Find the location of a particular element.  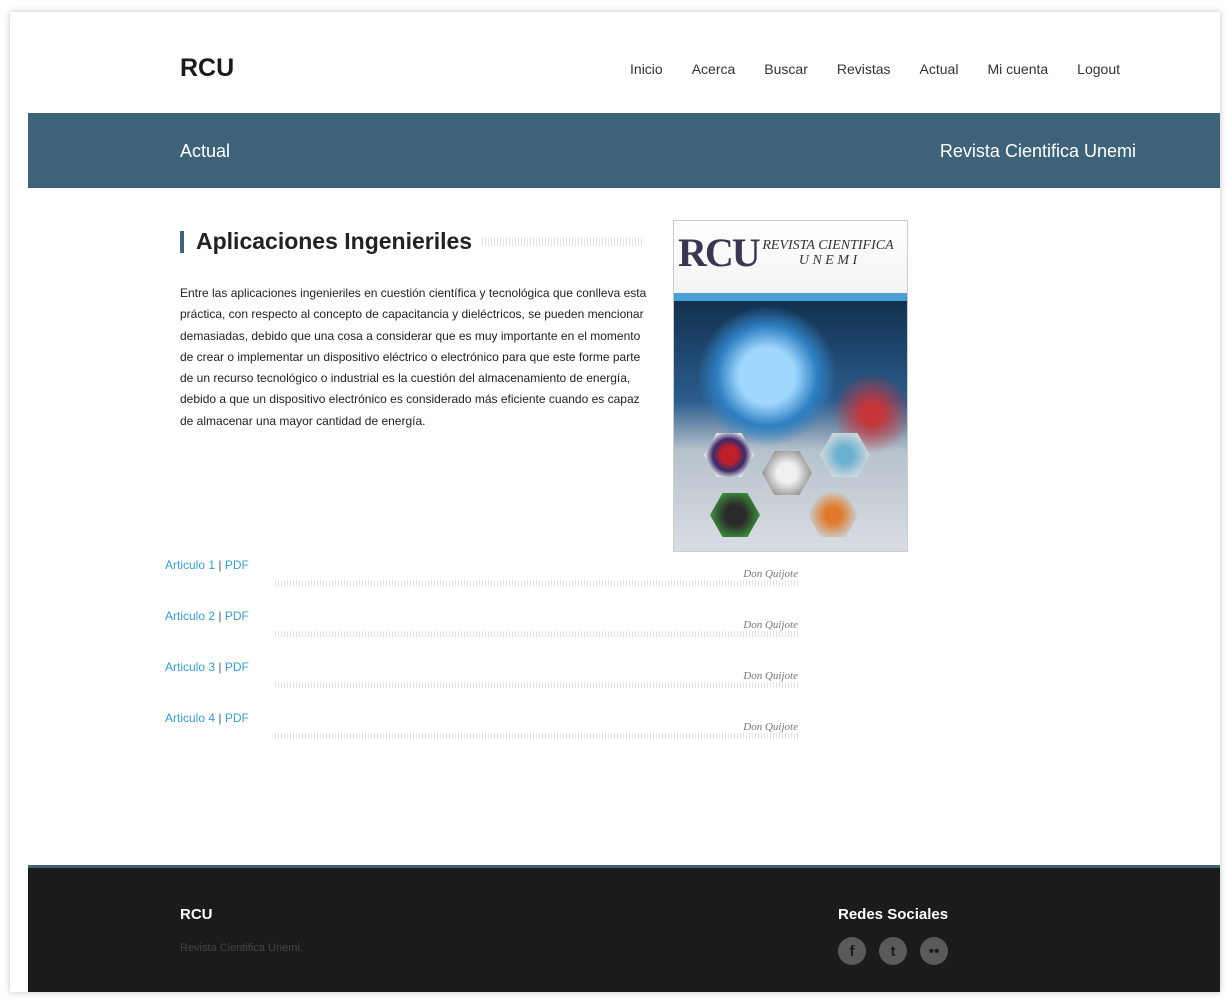

article-row: Articulo 3 | PDF Don Quijote is located at coordinates (481, 680).